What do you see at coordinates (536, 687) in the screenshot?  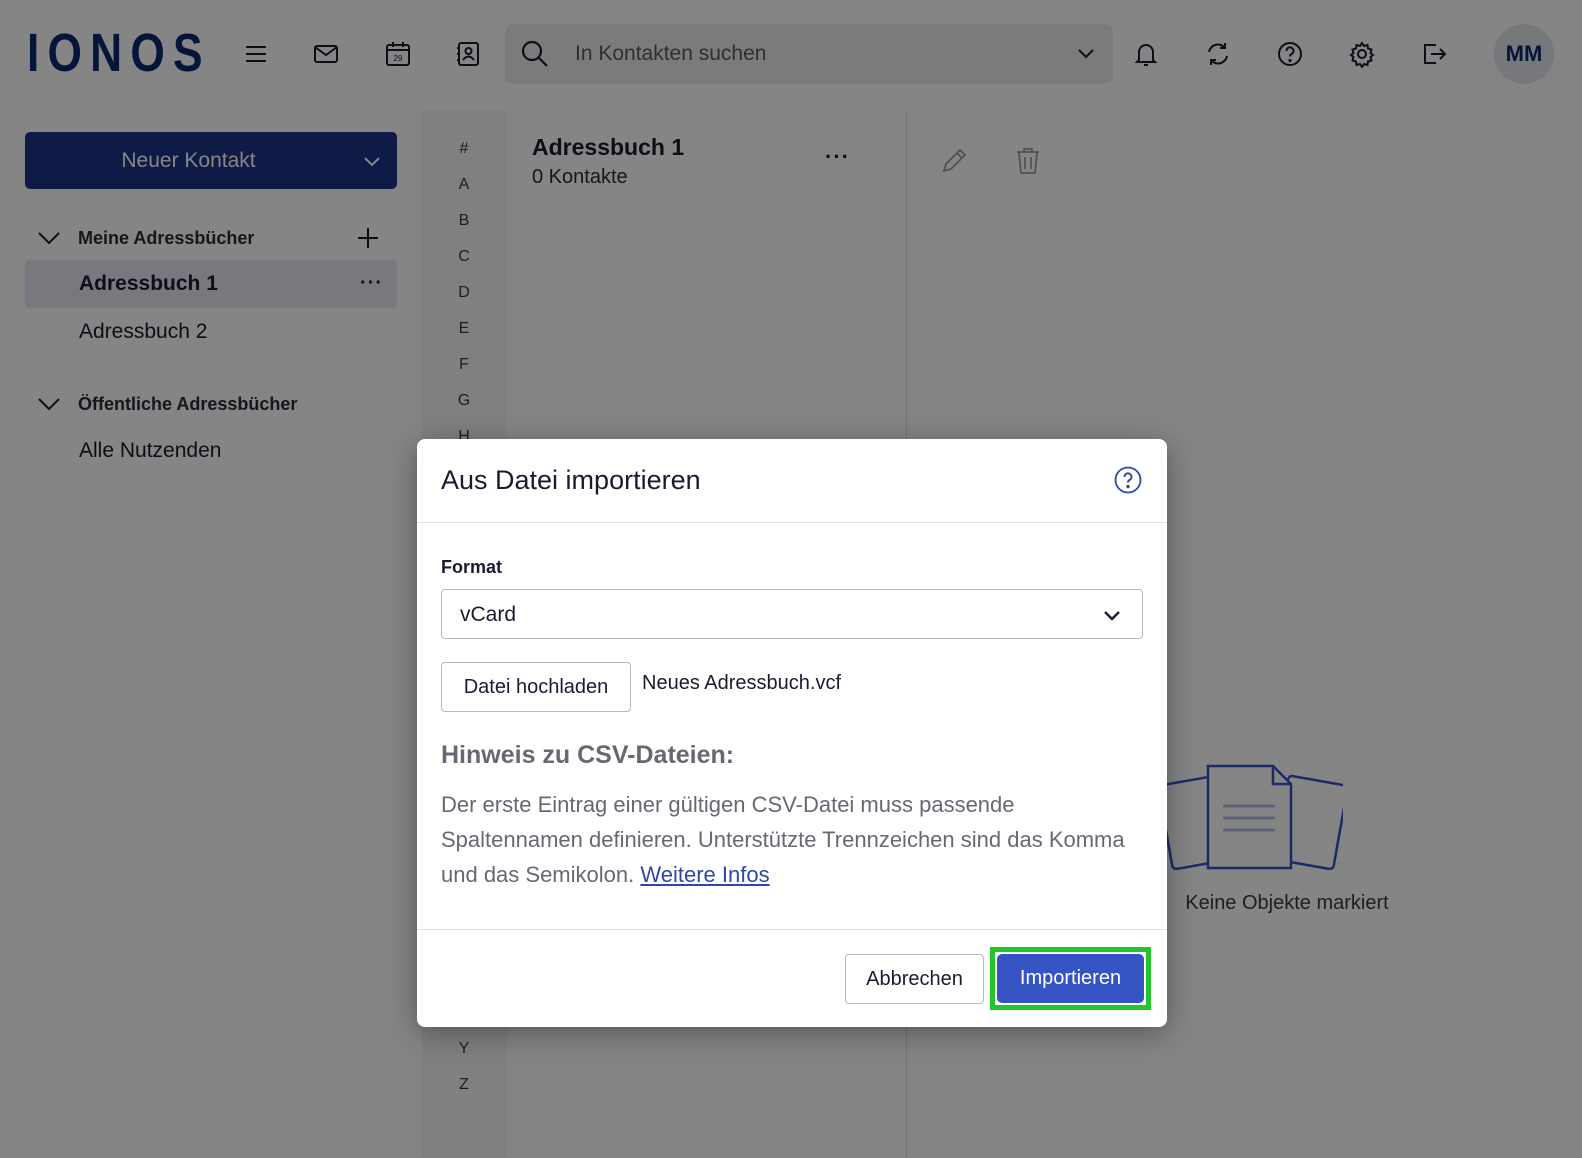 I see `upload-file-button: Datei hochladen` at bounding box center [536, 687].